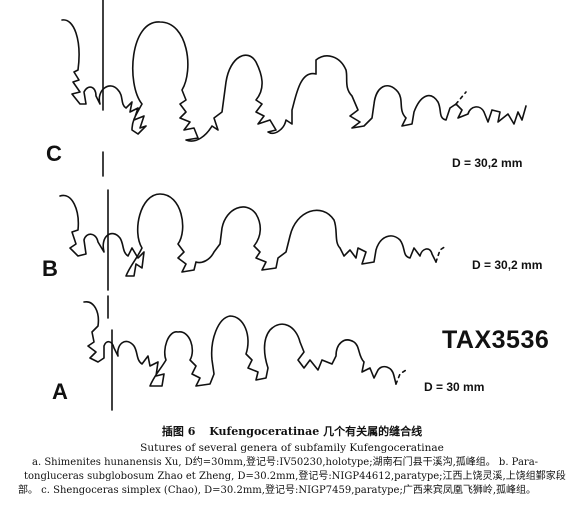 Image resolution: width=576 pixels, height=529 pixels. Describe the element at coordinates (507, 265) in the screenshot. I see `diameter-label-b: D = 30,2 mm` at that location.